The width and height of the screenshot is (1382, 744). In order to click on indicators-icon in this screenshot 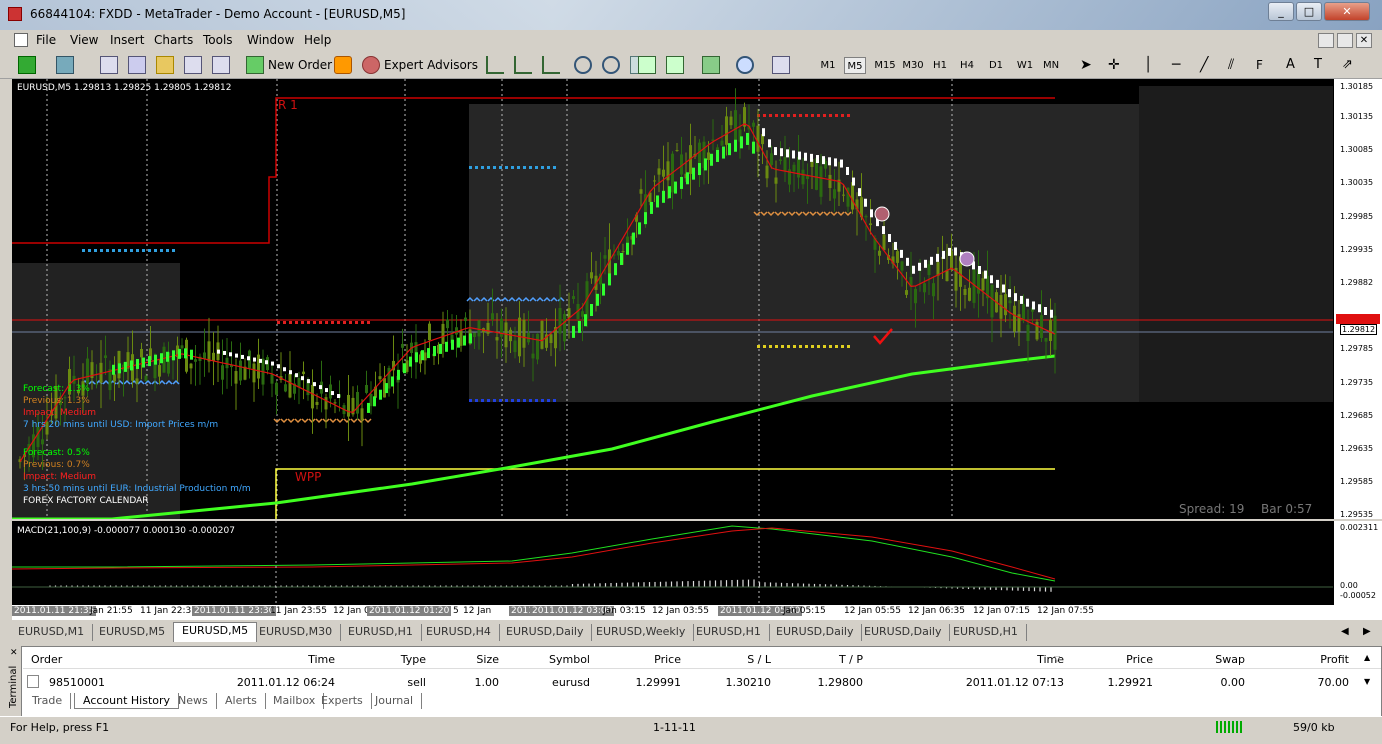, I will do `click(711, 65)`.